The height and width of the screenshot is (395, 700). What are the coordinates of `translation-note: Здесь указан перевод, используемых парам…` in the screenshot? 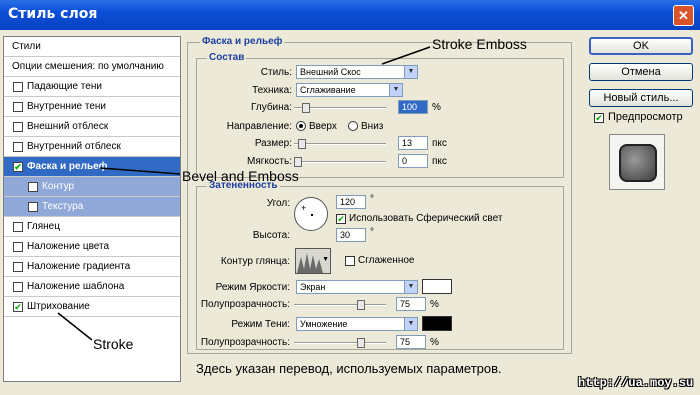 It's located at (349, 368).